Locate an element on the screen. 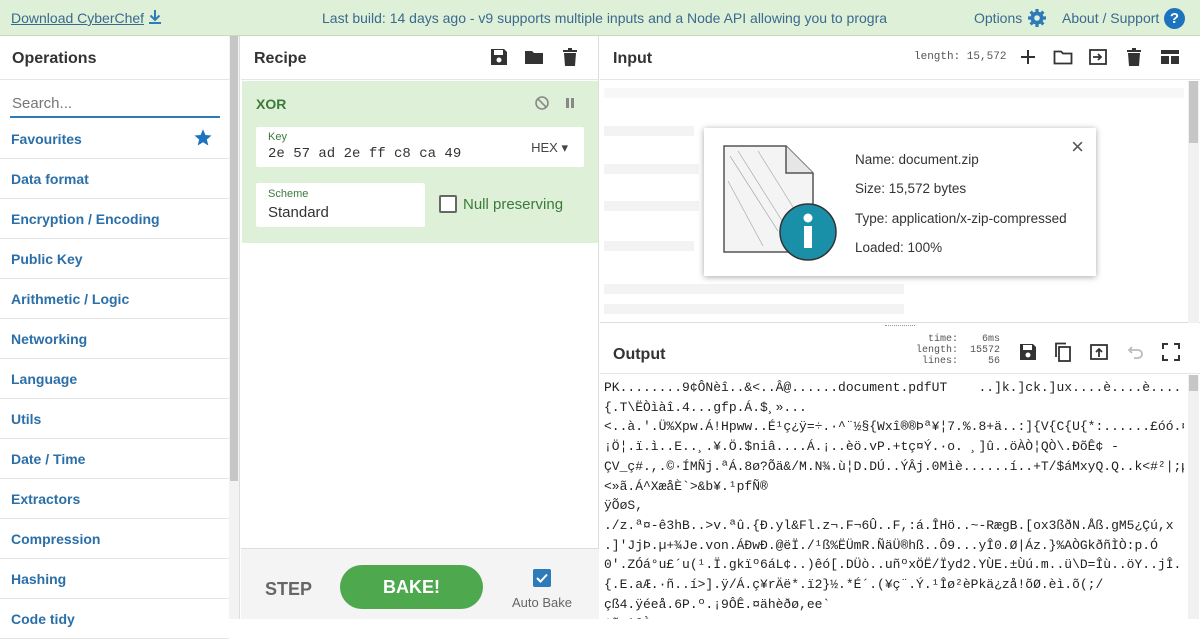 Image resolution: width=1200 pixels, height=639 pixels. input-scrollbar is located at coordinates (1193, 202).